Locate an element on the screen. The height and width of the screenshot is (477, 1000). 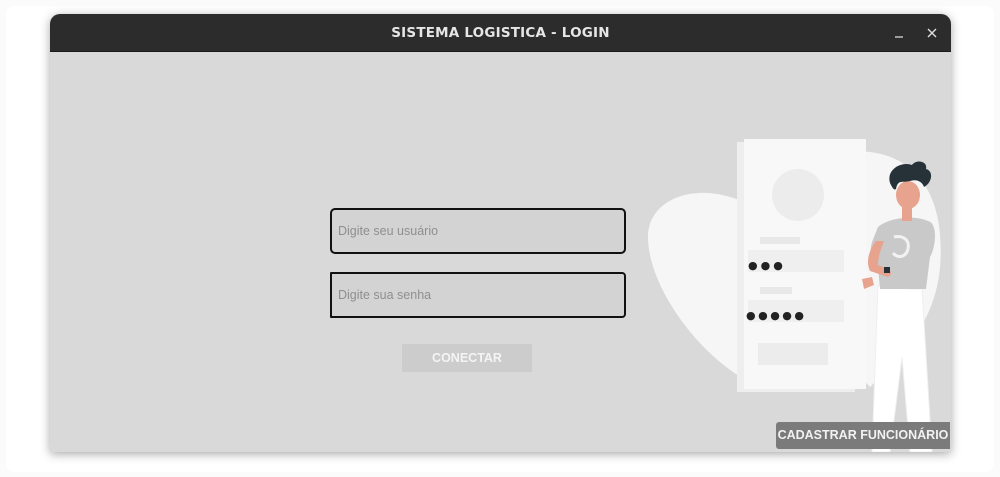
username-input is located at coordinates (478, 231).